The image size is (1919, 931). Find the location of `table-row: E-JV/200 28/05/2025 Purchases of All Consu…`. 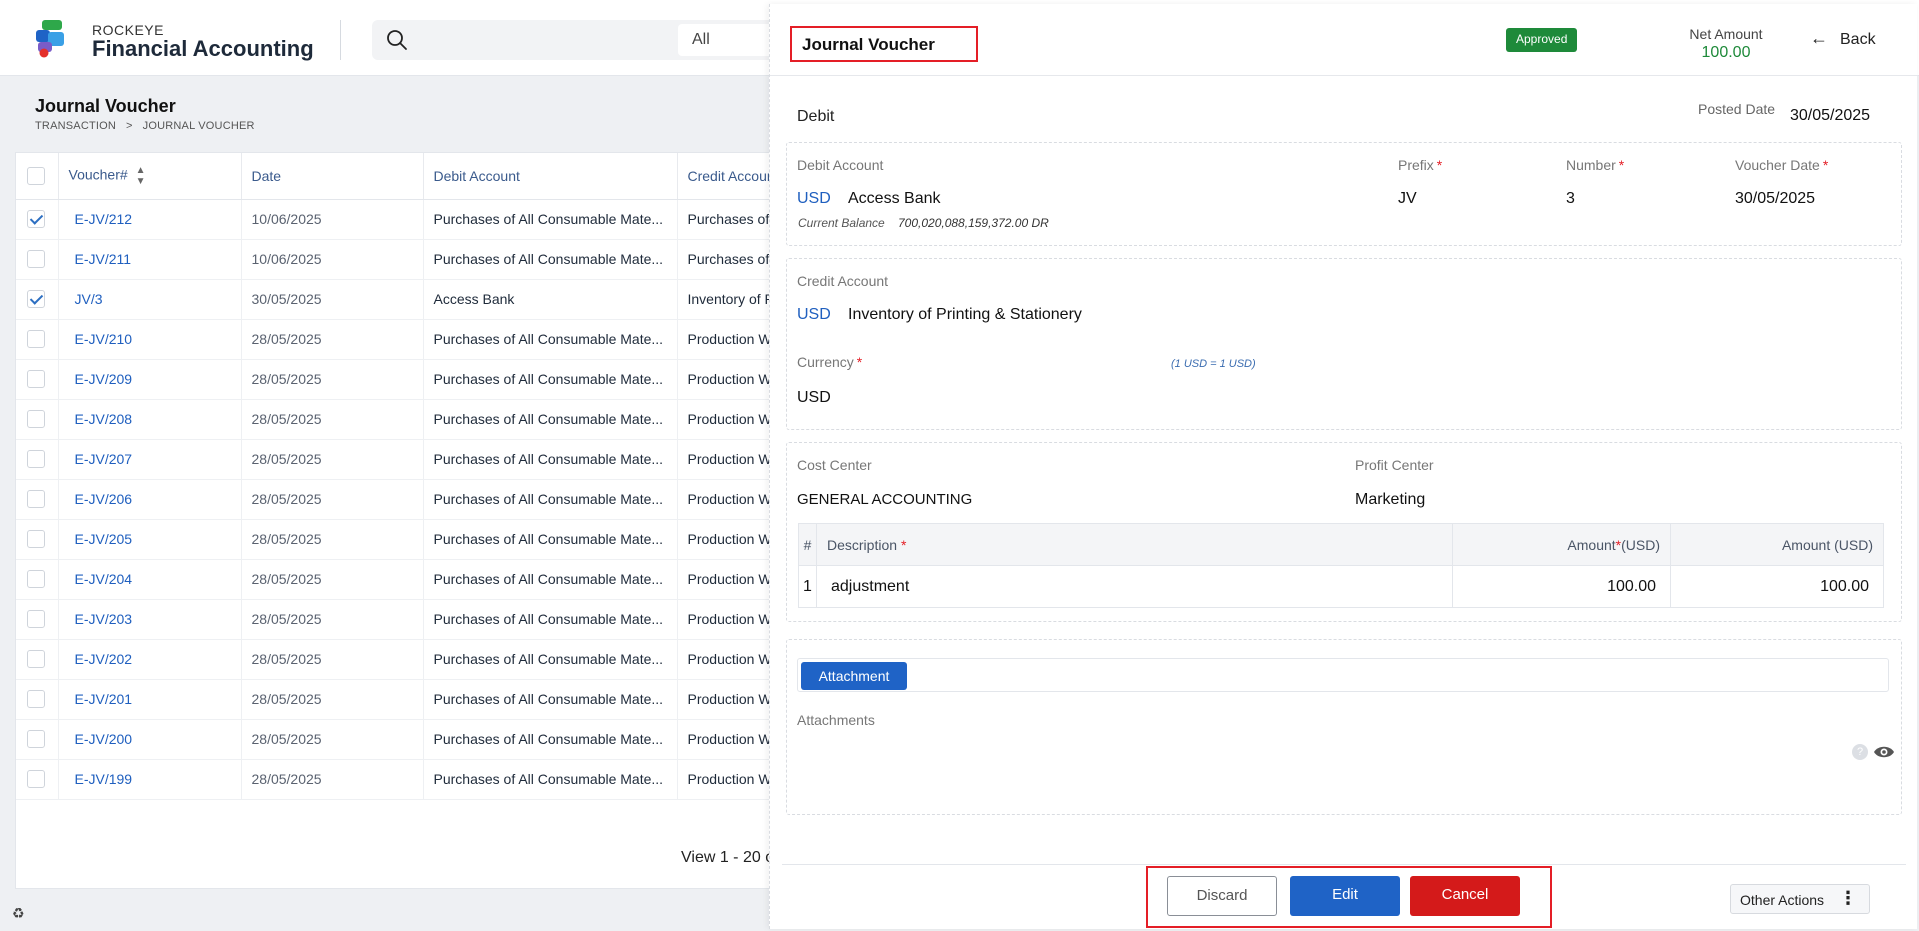

table-row: E-JV/200 28/05/2025 Purchases of All Consu… is located at coordinates (406, 739).